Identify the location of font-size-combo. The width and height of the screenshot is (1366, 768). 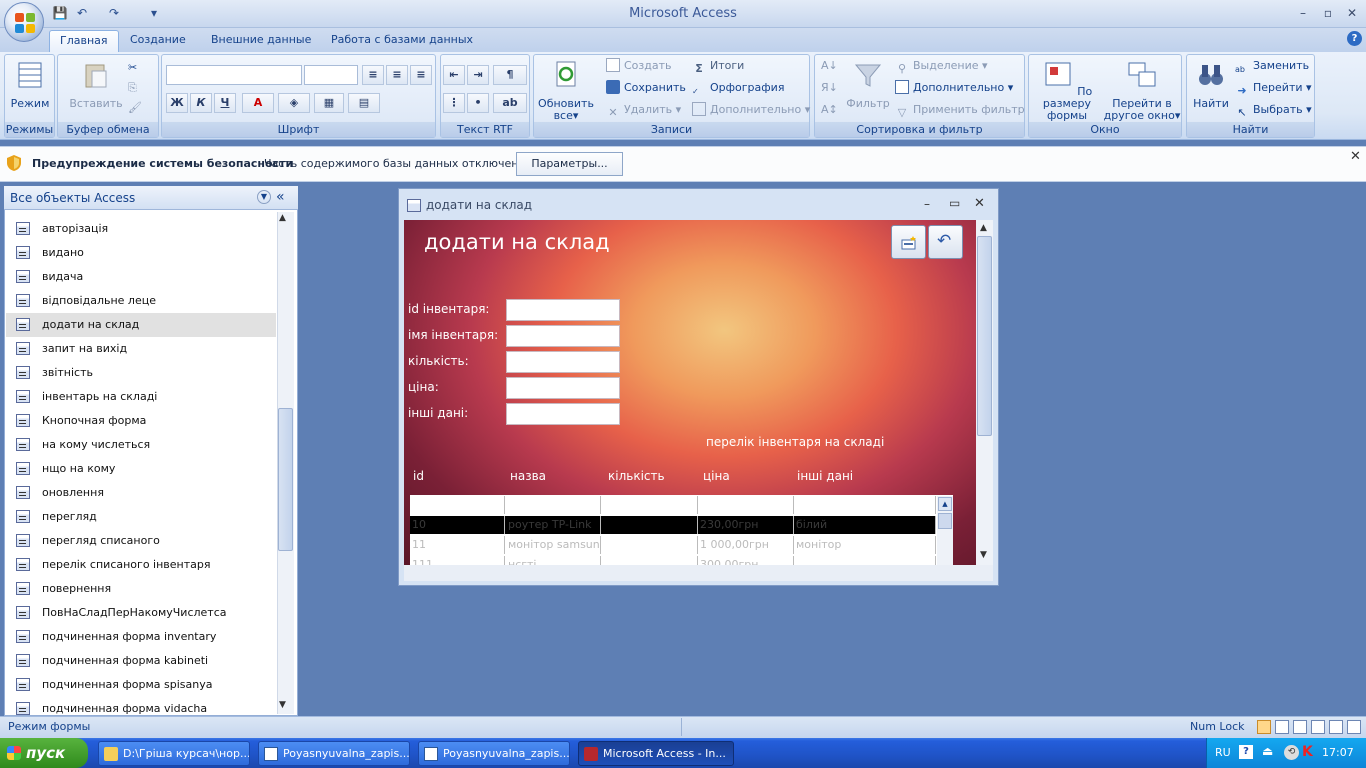
(331, 75).